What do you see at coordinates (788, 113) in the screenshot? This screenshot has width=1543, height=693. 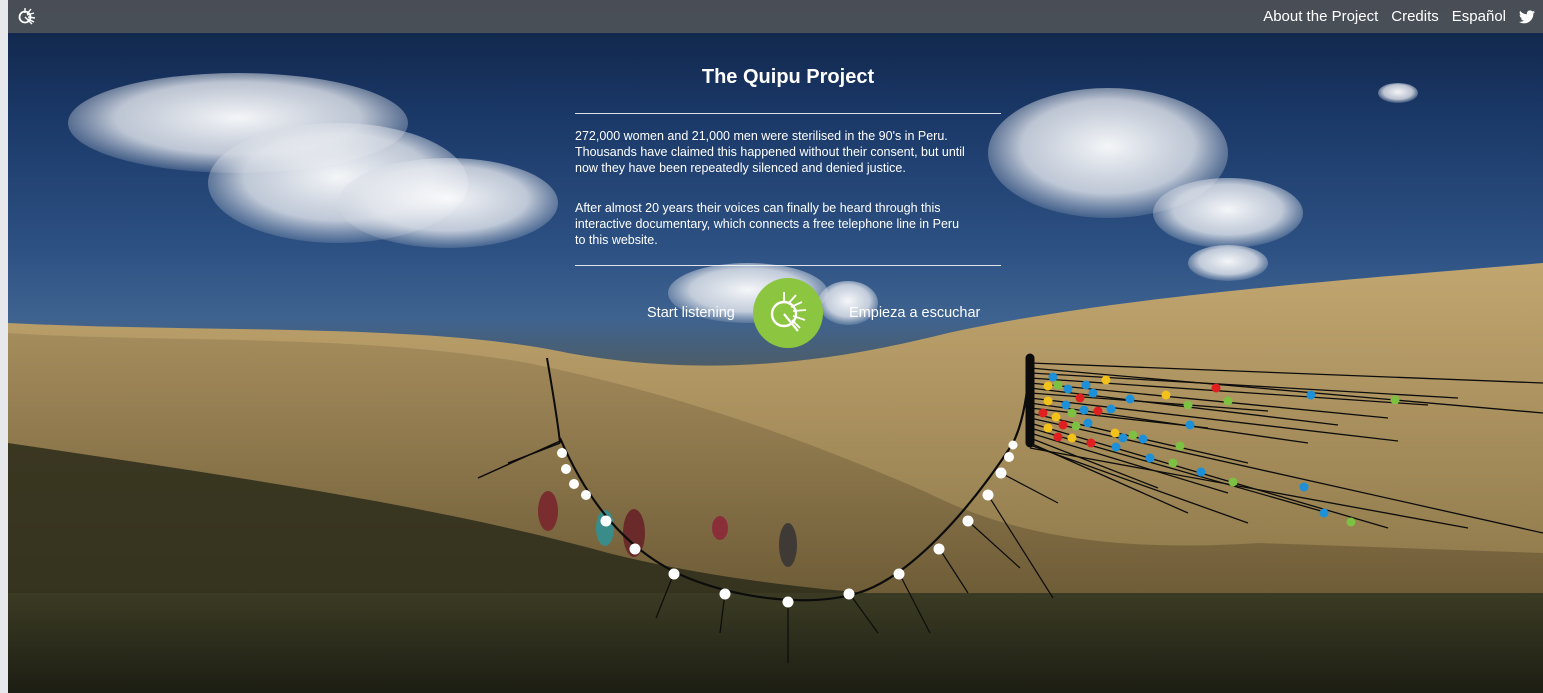 I see `divider-top` at bounding box center [788, 113].